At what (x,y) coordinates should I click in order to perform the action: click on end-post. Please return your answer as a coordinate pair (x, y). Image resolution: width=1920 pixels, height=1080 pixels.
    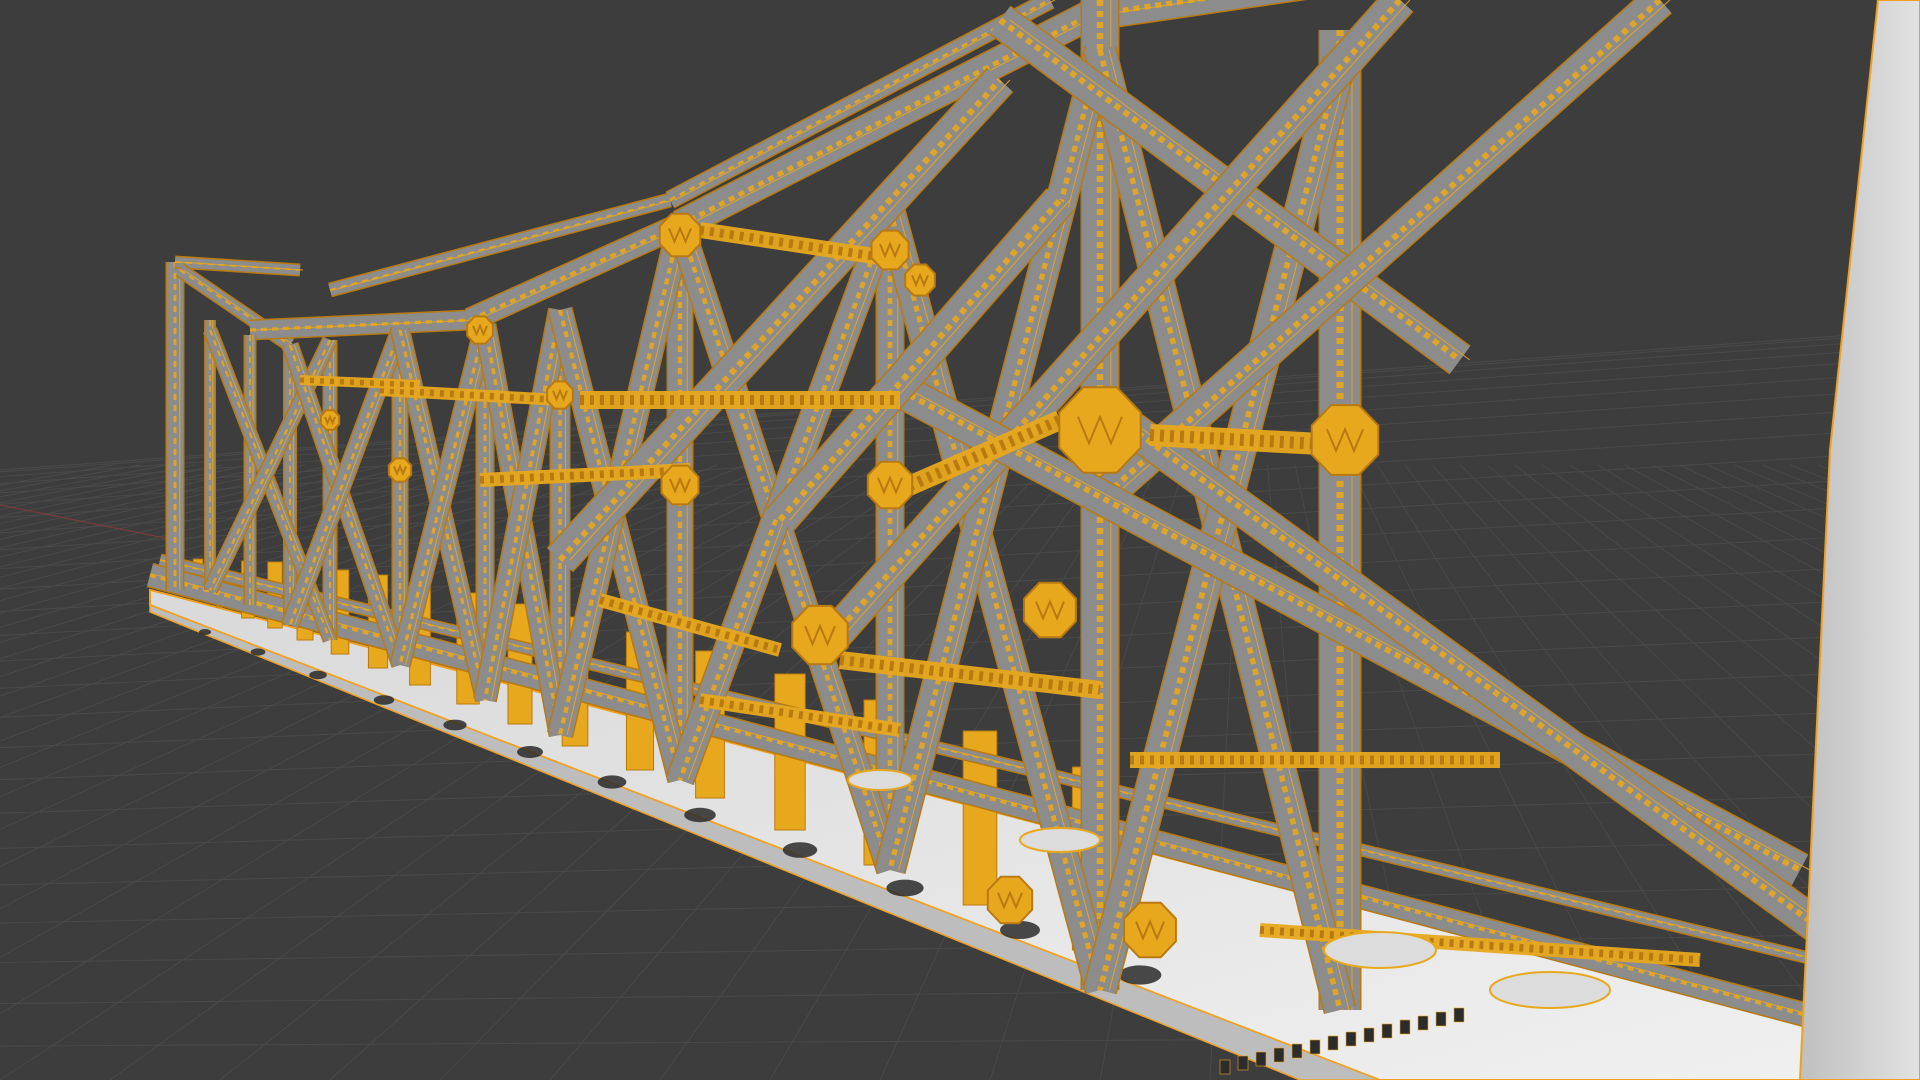
    Looking at the image, I should click on (175, 426).